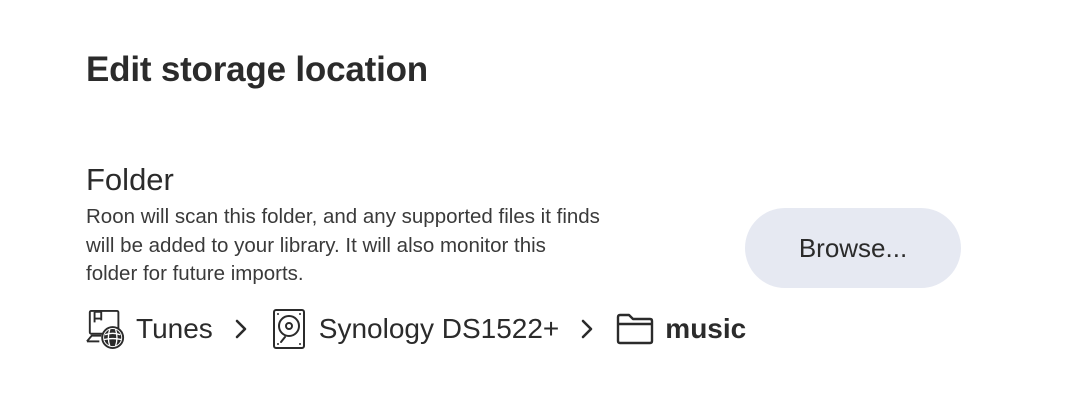  Describe the element at coordinates (195, 273) in the screenshot. I see `folder-description-line: folder for future imports.` at that location.